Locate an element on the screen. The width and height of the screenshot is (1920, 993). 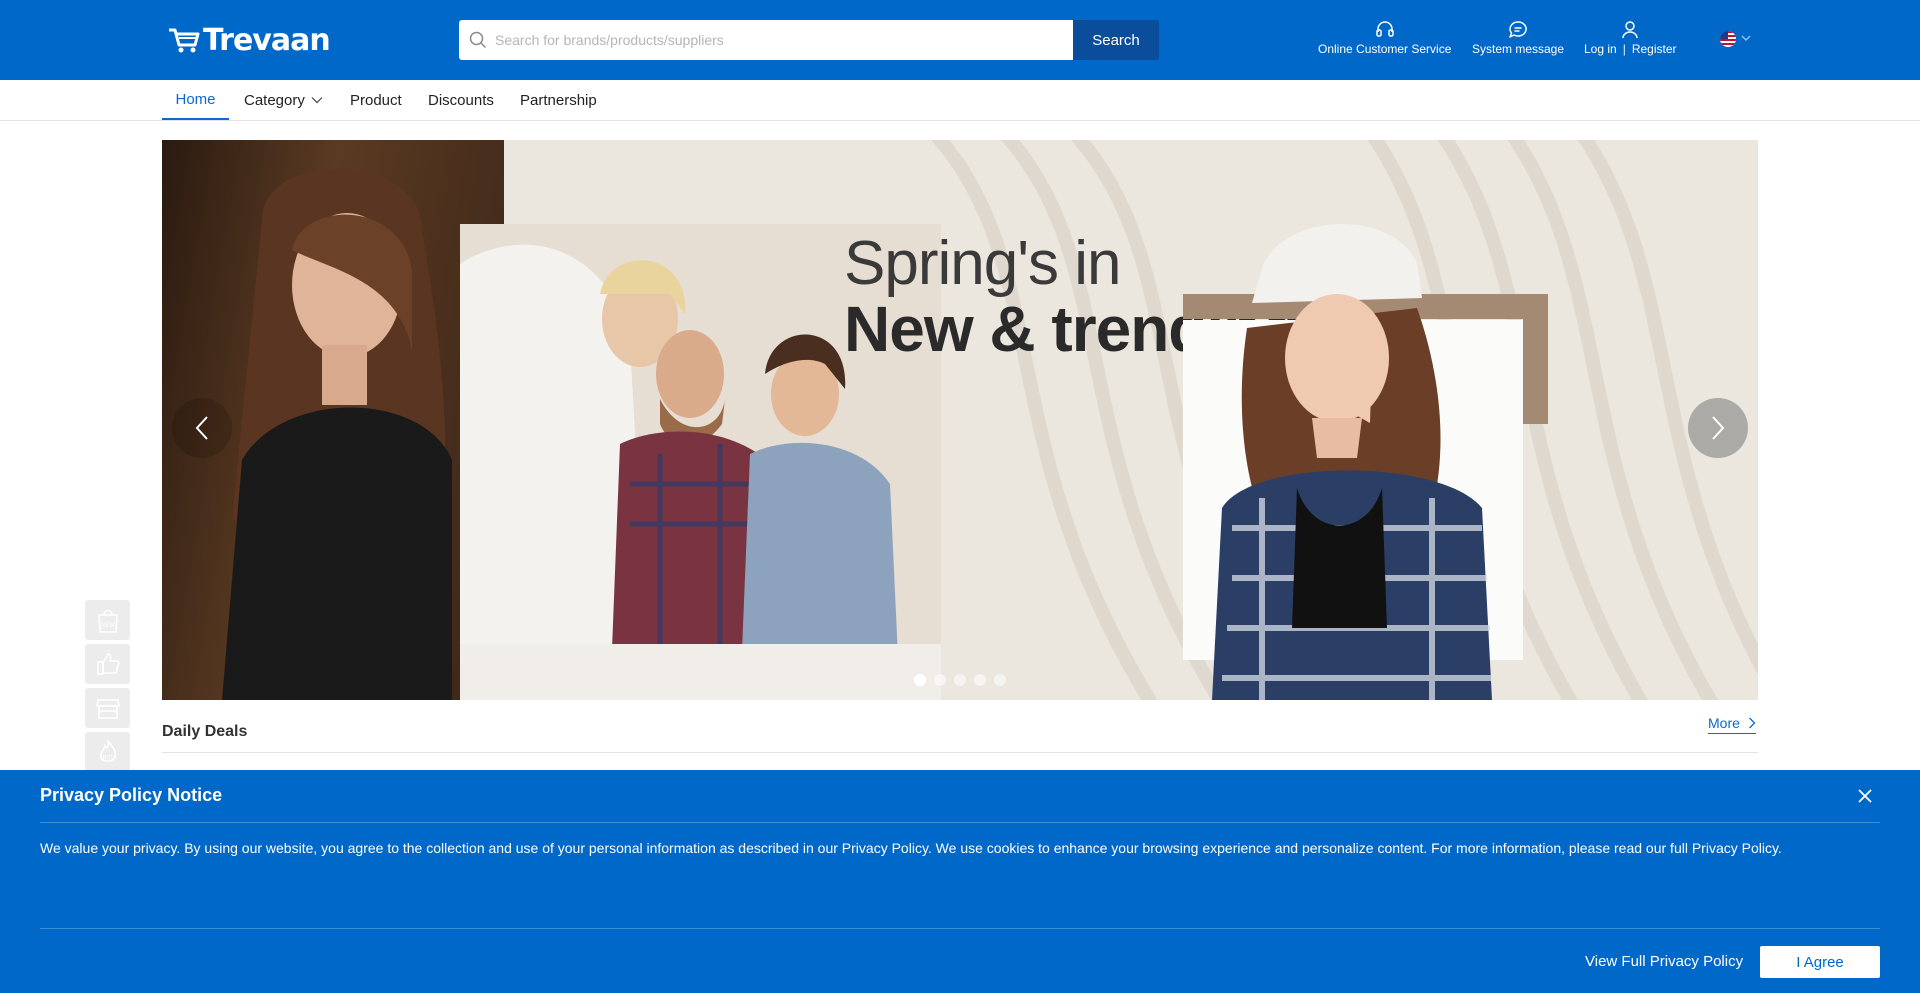
language-dropdown-icon is located at coordinates (1746, 38).